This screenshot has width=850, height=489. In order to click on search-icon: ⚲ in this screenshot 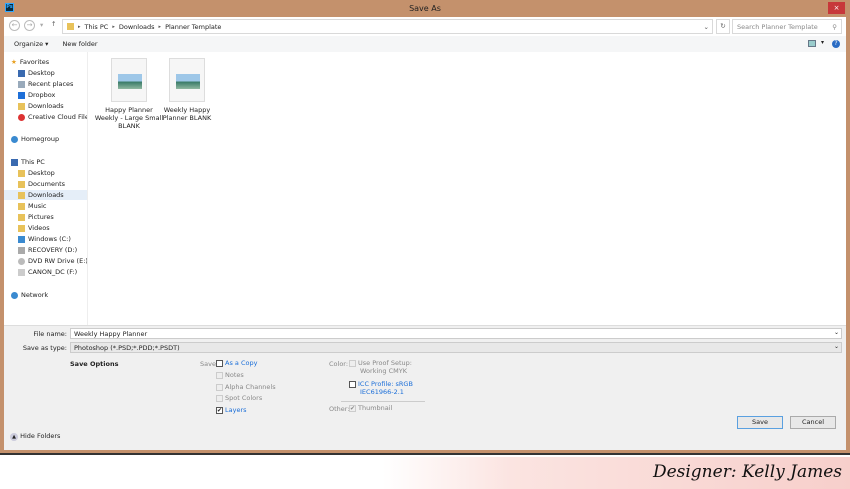, I will do `click(834, 27)`.